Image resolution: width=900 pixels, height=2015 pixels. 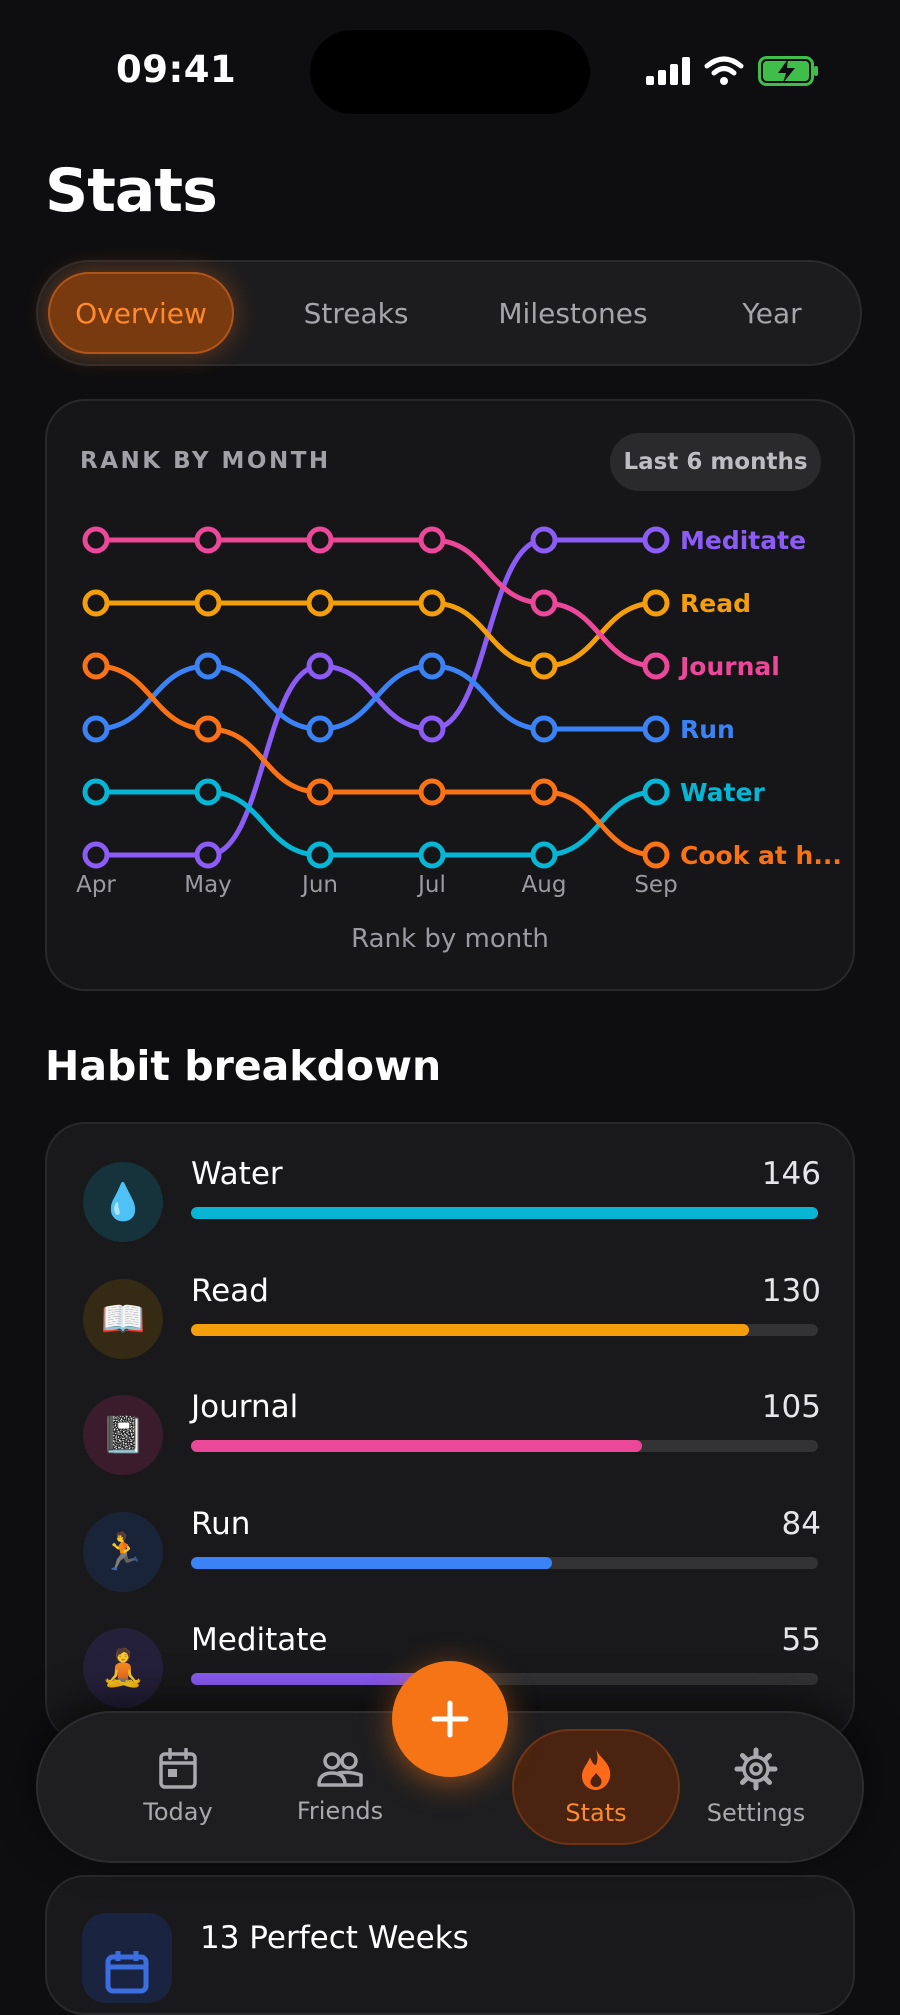 I want to click on habit-count: 146, so click(x=791, y=1174).